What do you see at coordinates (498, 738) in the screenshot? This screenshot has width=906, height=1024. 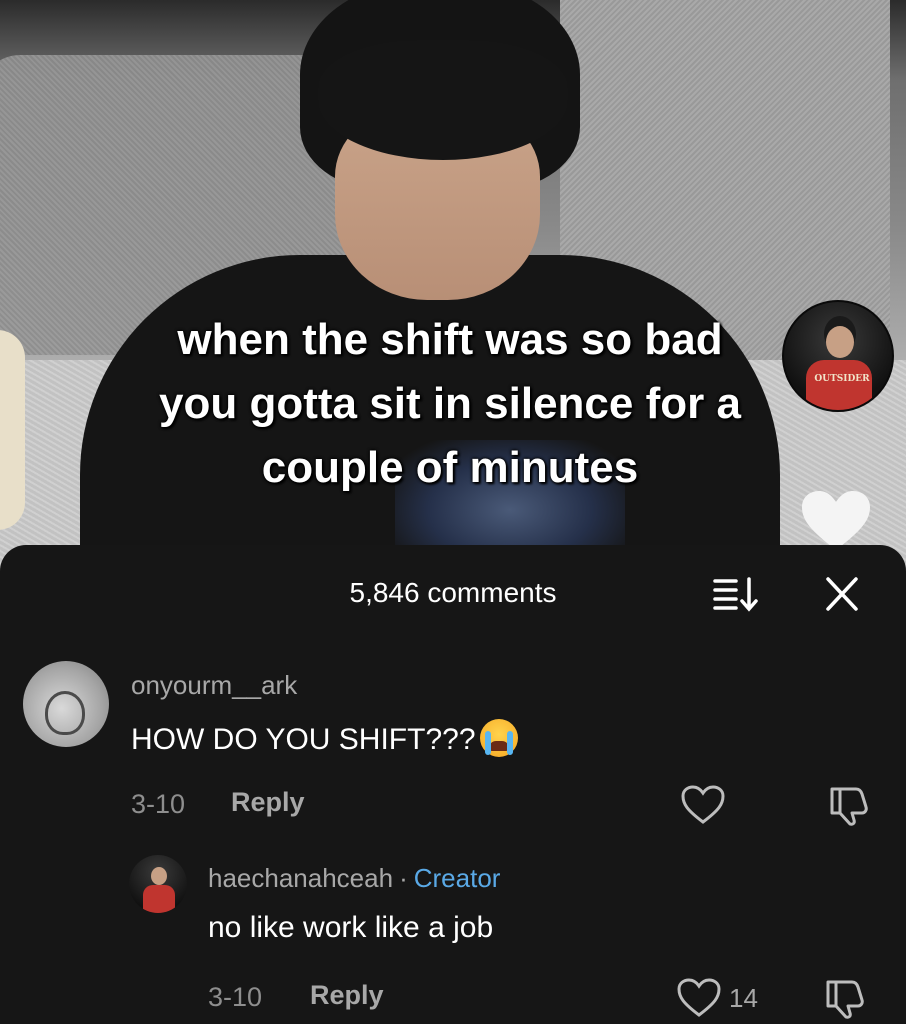 I see `loudly-crying-face-icon` at bounding box center [498, 738].